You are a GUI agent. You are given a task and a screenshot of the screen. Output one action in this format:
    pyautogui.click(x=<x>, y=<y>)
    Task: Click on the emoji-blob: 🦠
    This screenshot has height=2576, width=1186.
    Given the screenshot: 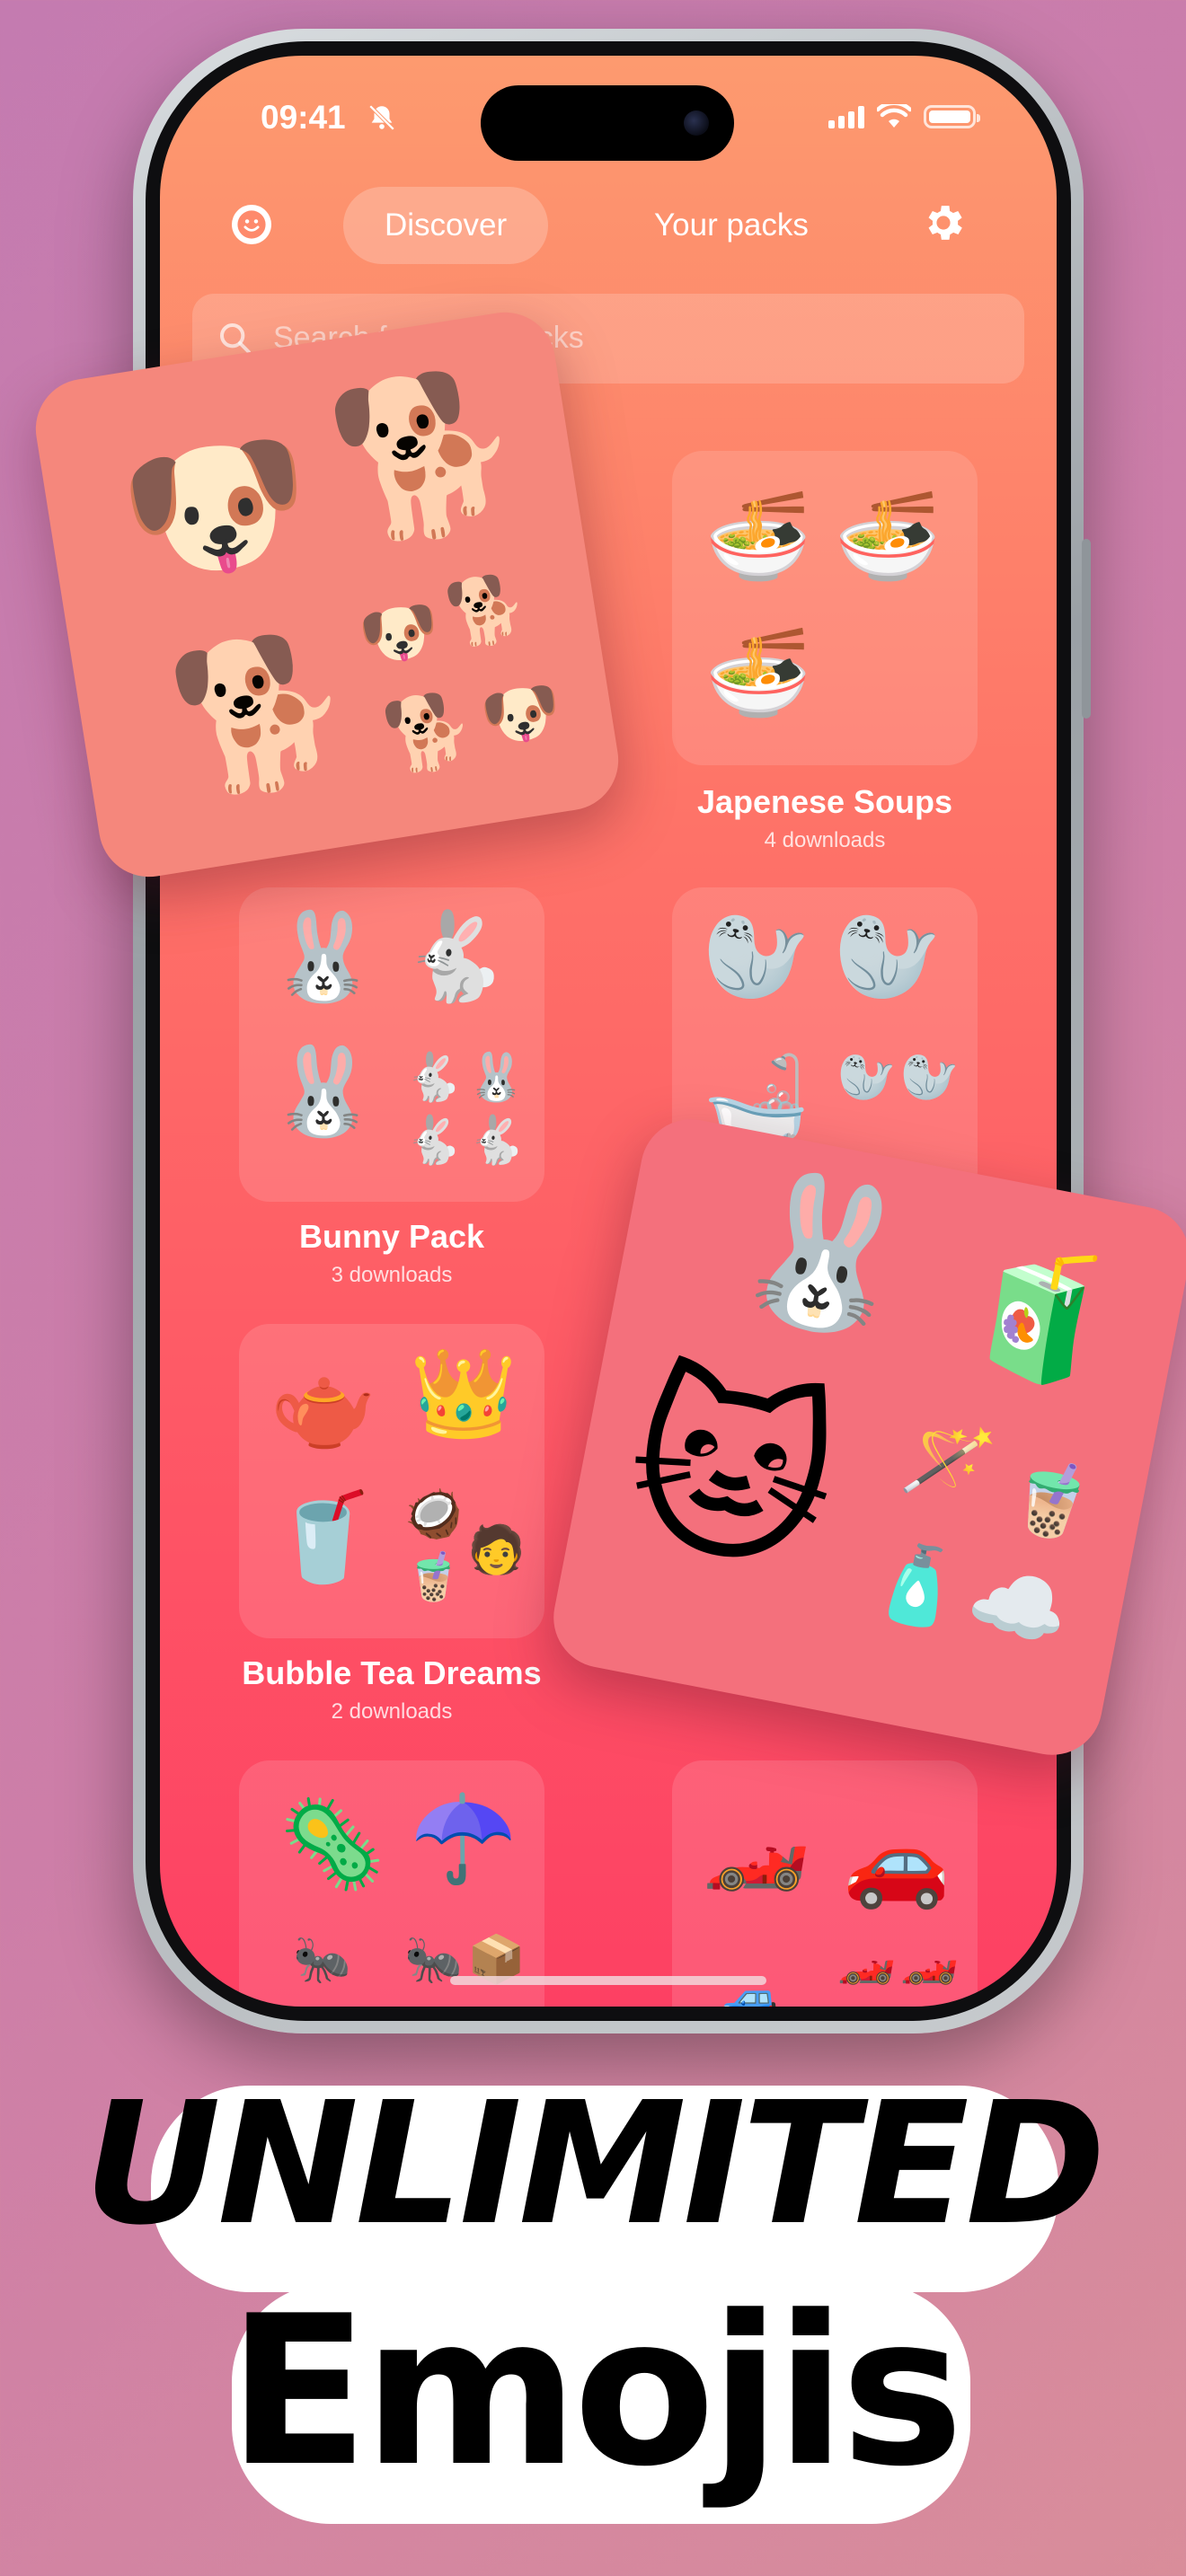 What is the action you would take?
    pyautogui.click(x=332, y=1844)
    